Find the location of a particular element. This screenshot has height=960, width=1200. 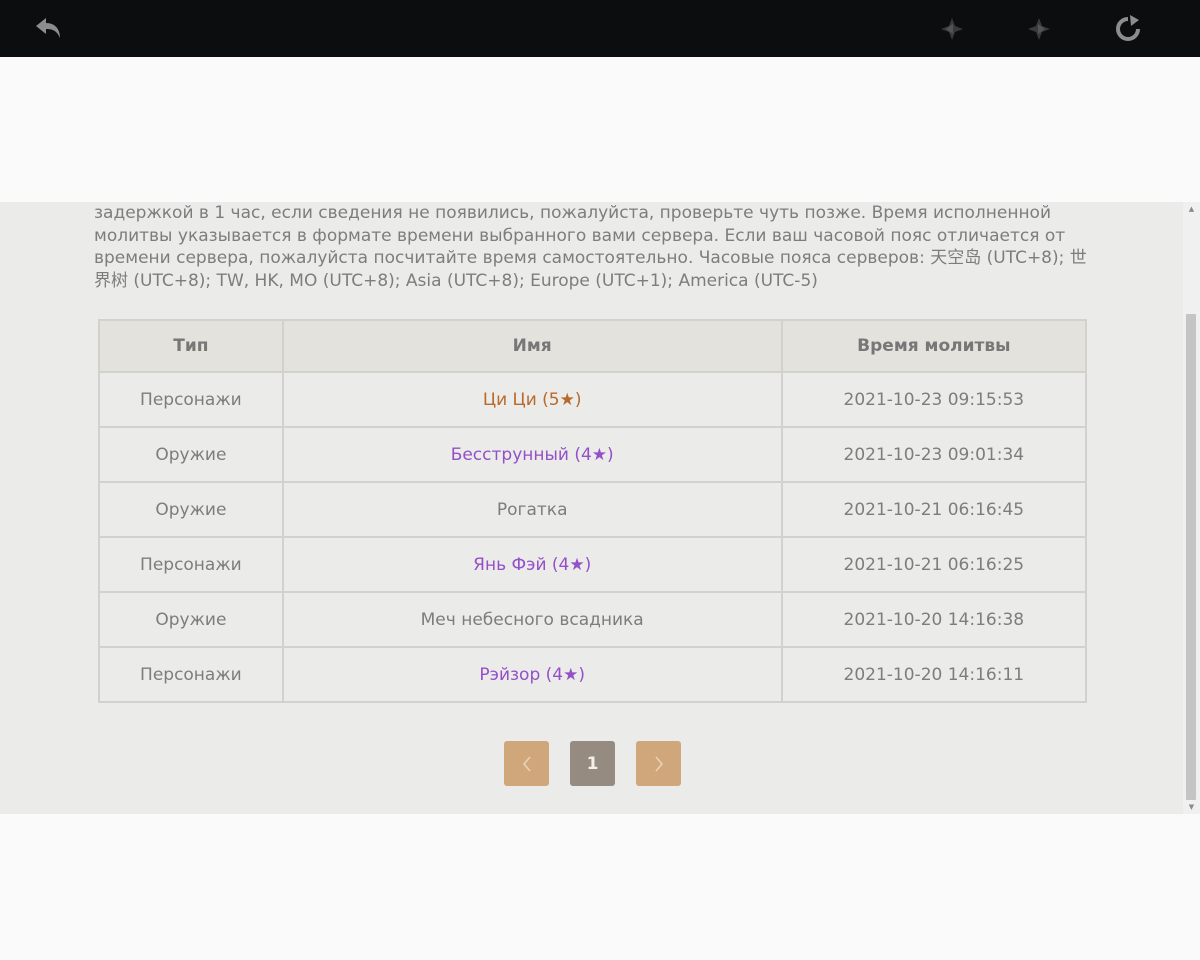

scroll-up-arrow-icon: ▲ is located at coordinates (1191, 209).